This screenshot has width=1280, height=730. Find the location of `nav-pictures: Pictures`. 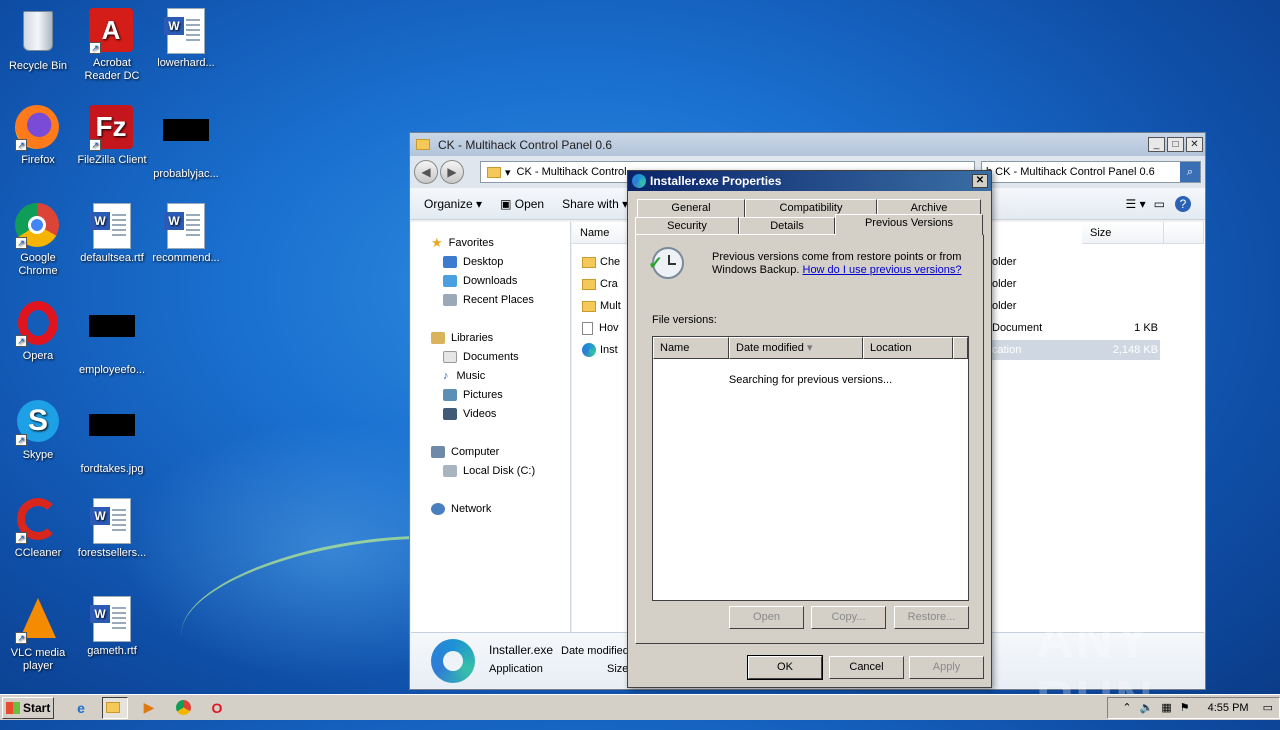

nav-pictures: Pictures is located at coordinates (473, 394).